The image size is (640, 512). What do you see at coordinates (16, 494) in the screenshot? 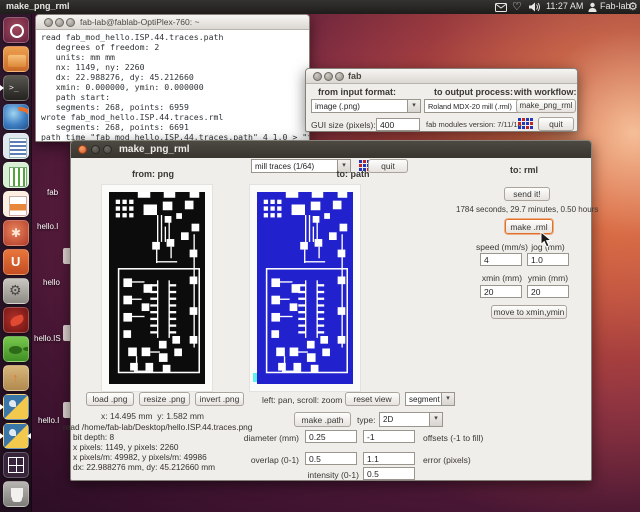
I see `launcher-icon-trash` at bounding box center [16, 494].